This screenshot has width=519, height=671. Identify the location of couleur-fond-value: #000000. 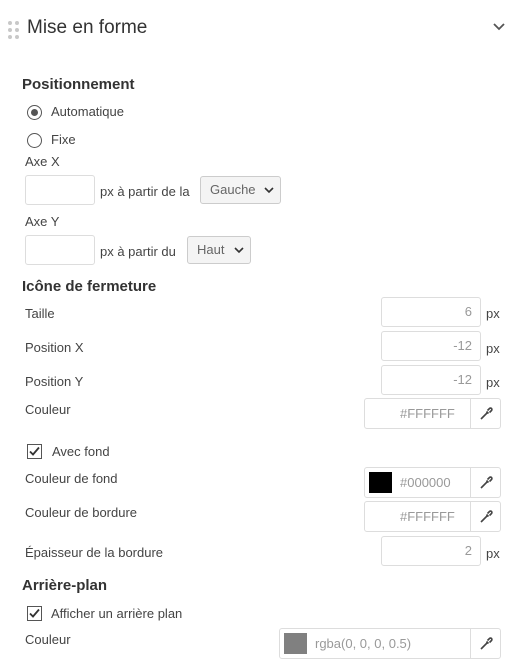
(425, 482).